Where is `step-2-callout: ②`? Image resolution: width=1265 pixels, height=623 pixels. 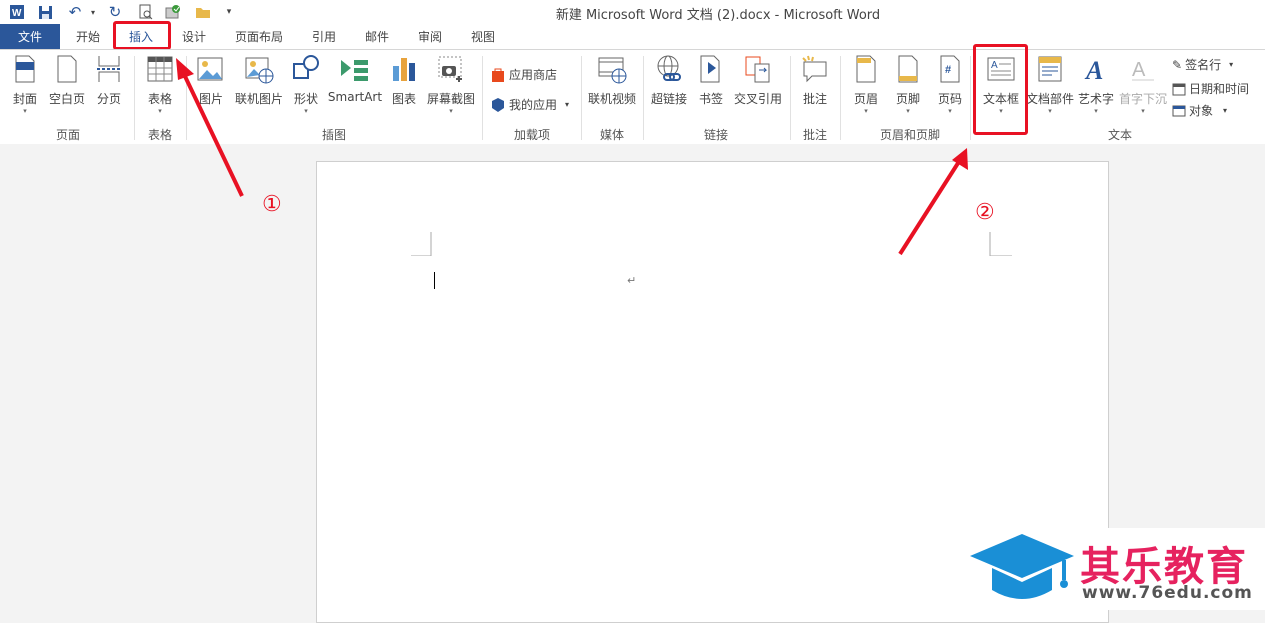
step-2-callout: ② is located at coordinates (985, 212).